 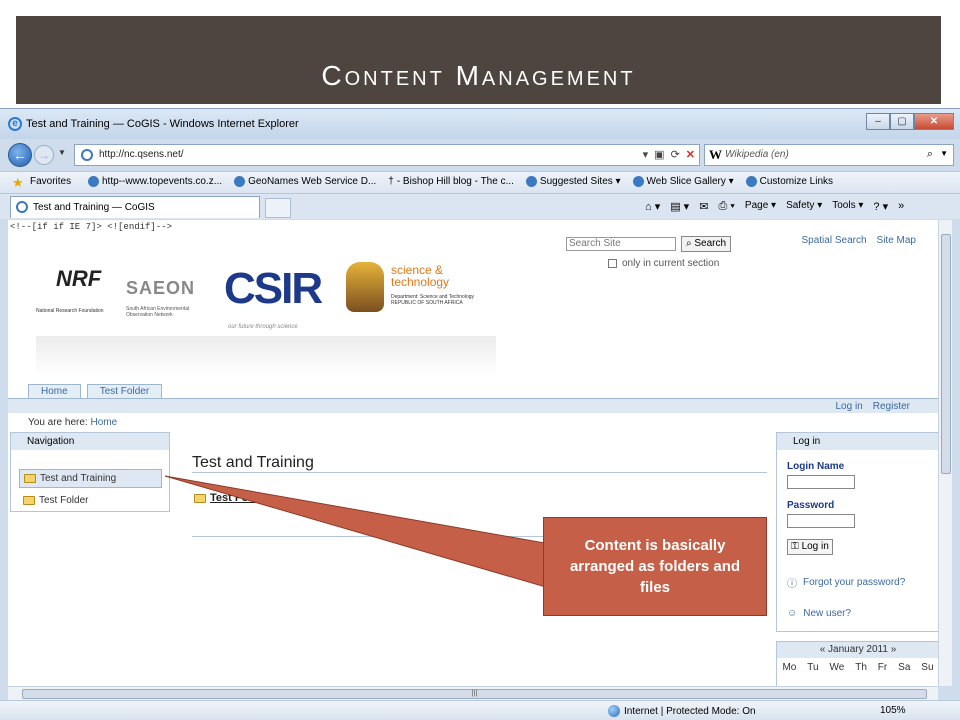 I want to click on page-menu: Page ▾, so click(x=760, y=206).